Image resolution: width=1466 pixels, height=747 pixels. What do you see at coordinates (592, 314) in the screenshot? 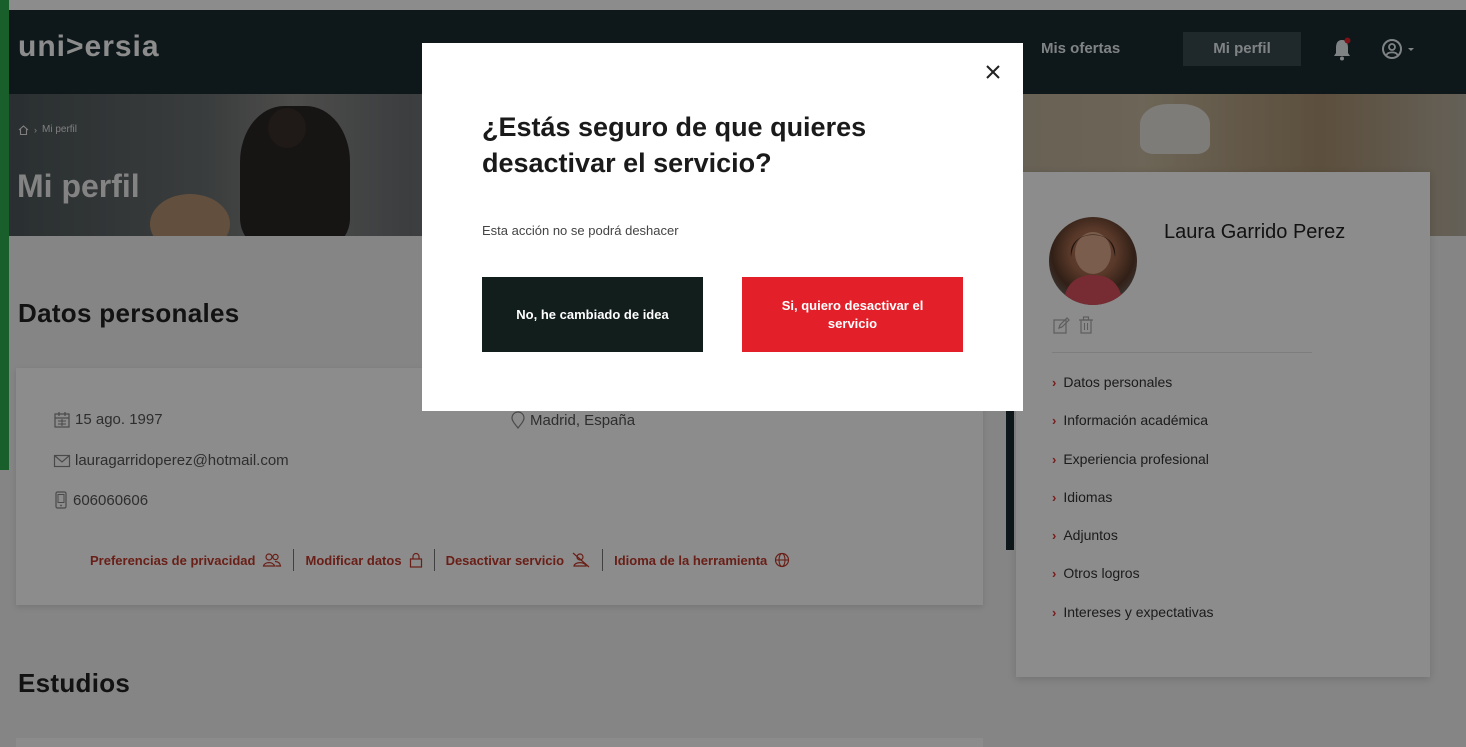
I see `cancel-button: No, he cambiado de idea` at bounding box center [592, 314].